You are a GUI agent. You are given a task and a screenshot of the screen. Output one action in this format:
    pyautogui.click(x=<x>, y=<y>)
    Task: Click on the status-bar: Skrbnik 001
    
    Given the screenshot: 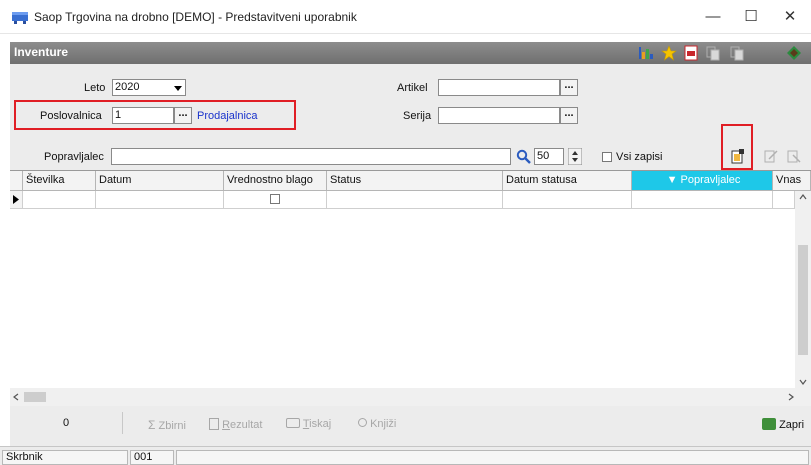 What is the action you would take?
    pyautogui.click(x=405, y=455)
    